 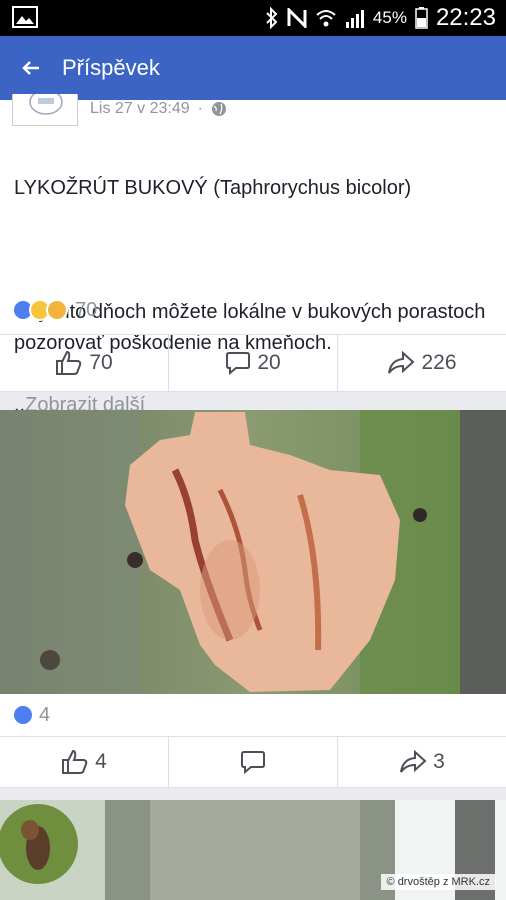 I want to click on page-logo-icon, so click(x=46, y=102).